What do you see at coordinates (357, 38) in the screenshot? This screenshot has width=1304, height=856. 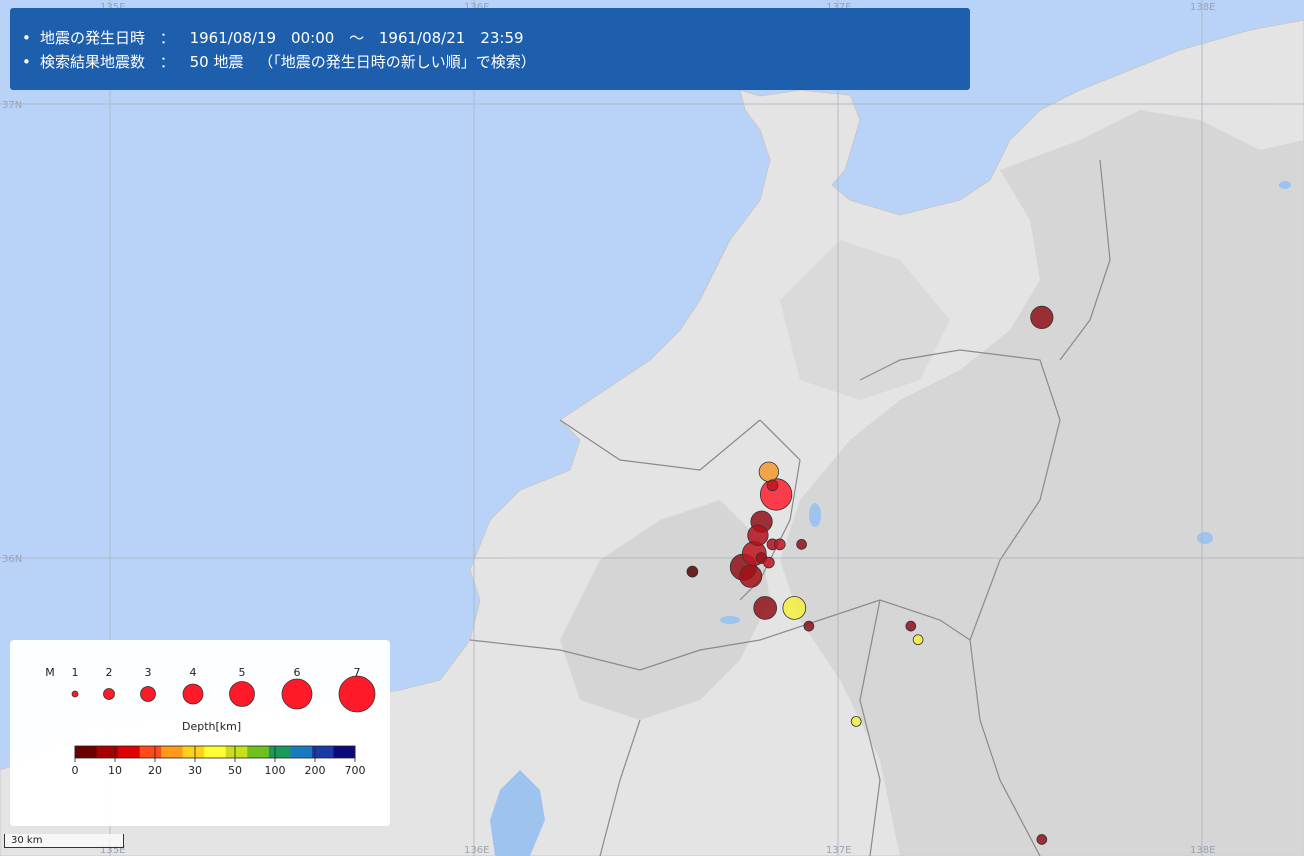 I see `tilde: ～` at bounding box center [357, 38].